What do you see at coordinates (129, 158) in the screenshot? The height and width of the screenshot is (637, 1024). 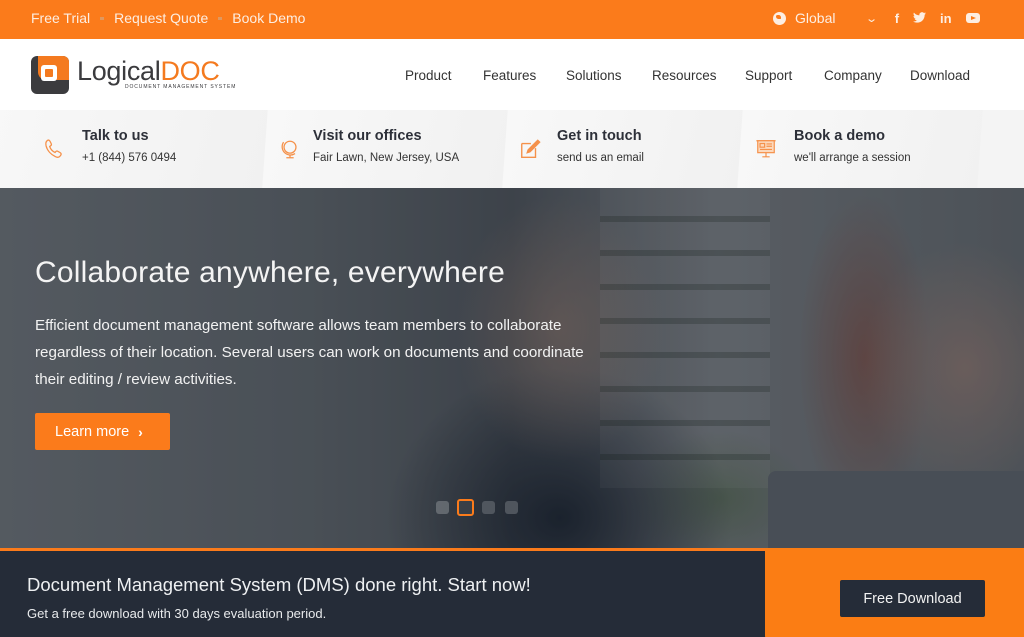 I see `contact-detail: +1 (844) 576 0494` at bounding box center [129, 158].